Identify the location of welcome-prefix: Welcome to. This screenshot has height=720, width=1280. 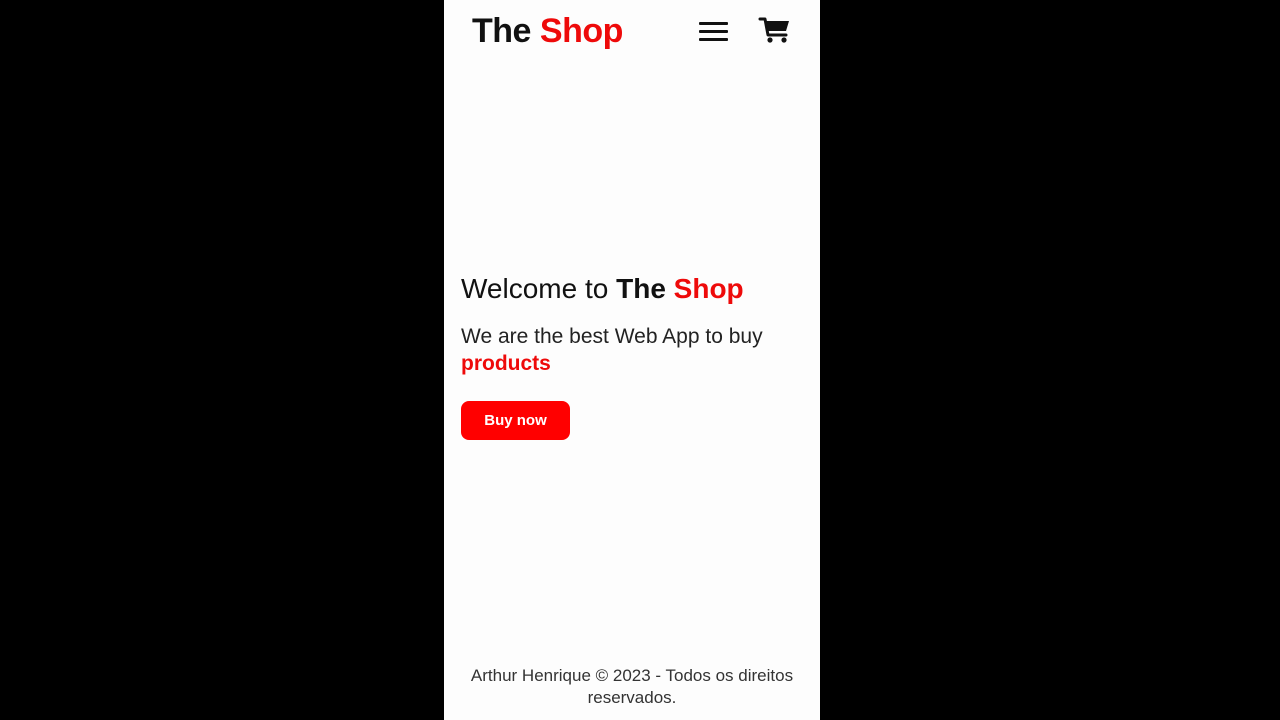
(535, 288).